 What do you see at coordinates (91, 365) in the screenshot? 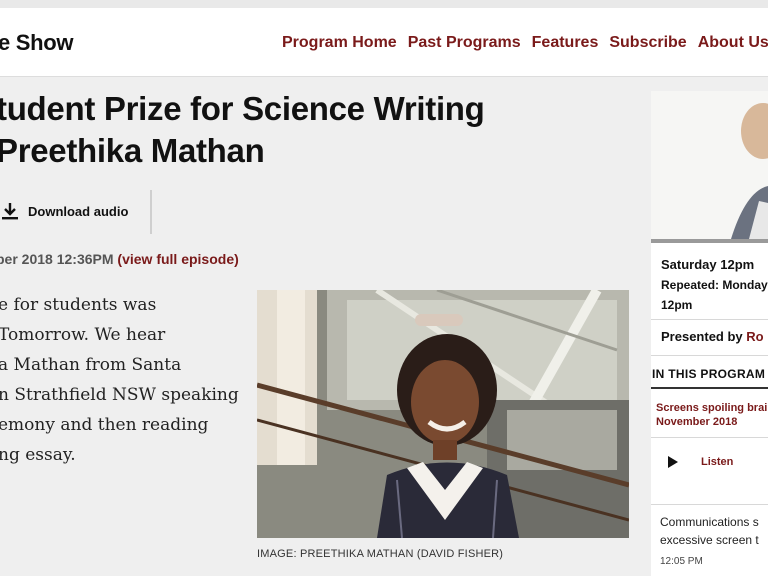
I see `body-line: a Mathan from Santa` at bounding box center [91, 365].